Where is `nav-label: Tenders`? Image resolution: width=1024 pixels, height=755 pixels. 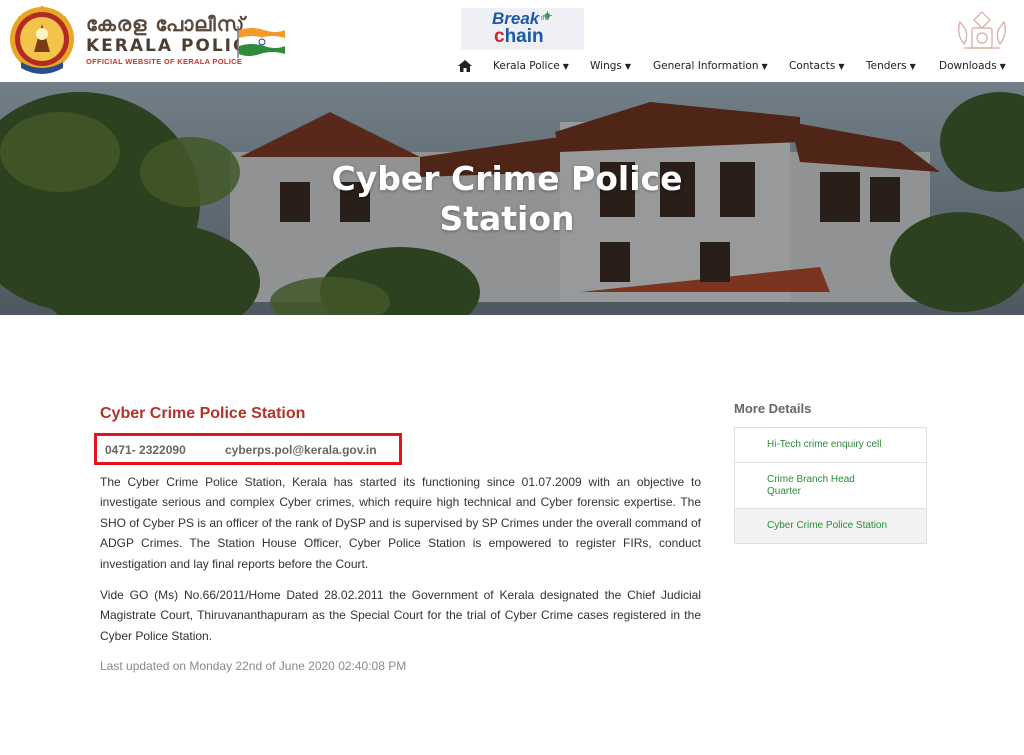 nav-label: Tenders is located at coordinates (886, 66).